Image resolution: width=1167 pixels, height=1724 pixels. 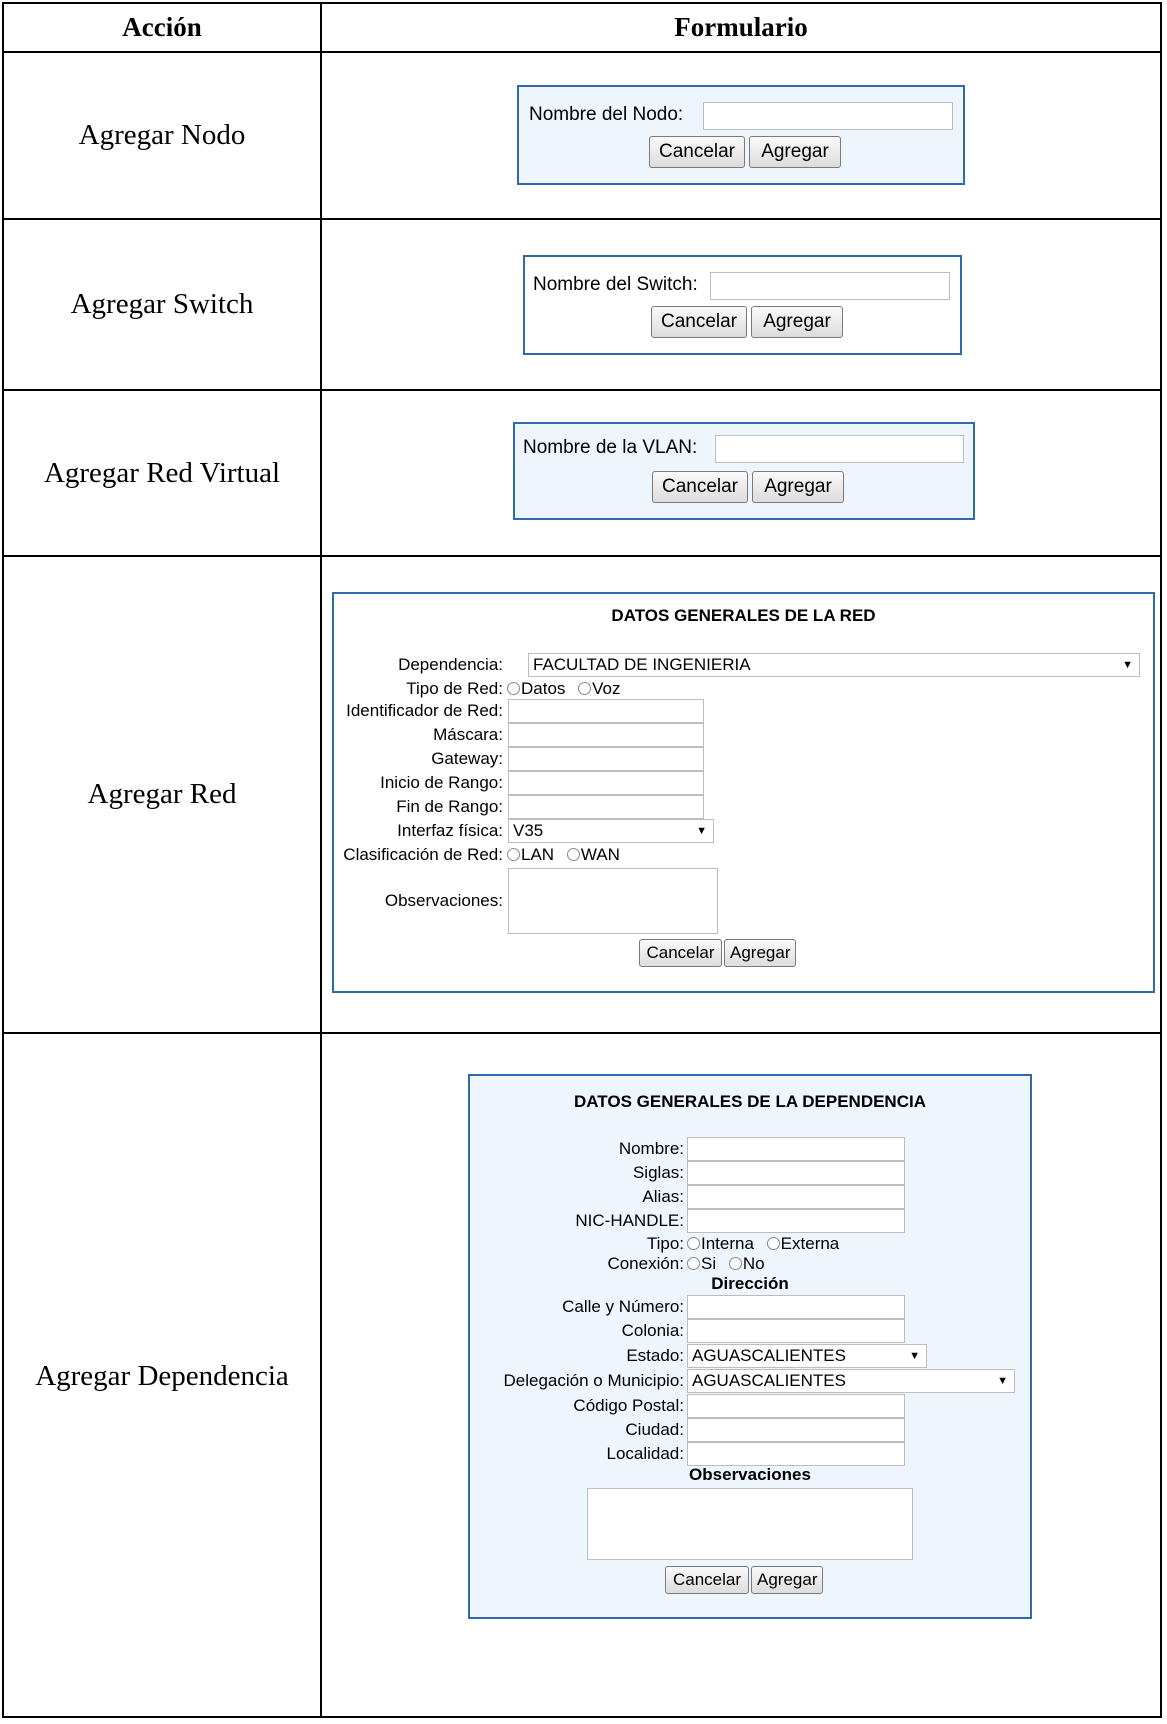 I want to click on nodo-name-label: Nombre del Nodo:, so click(x=606, y=114).